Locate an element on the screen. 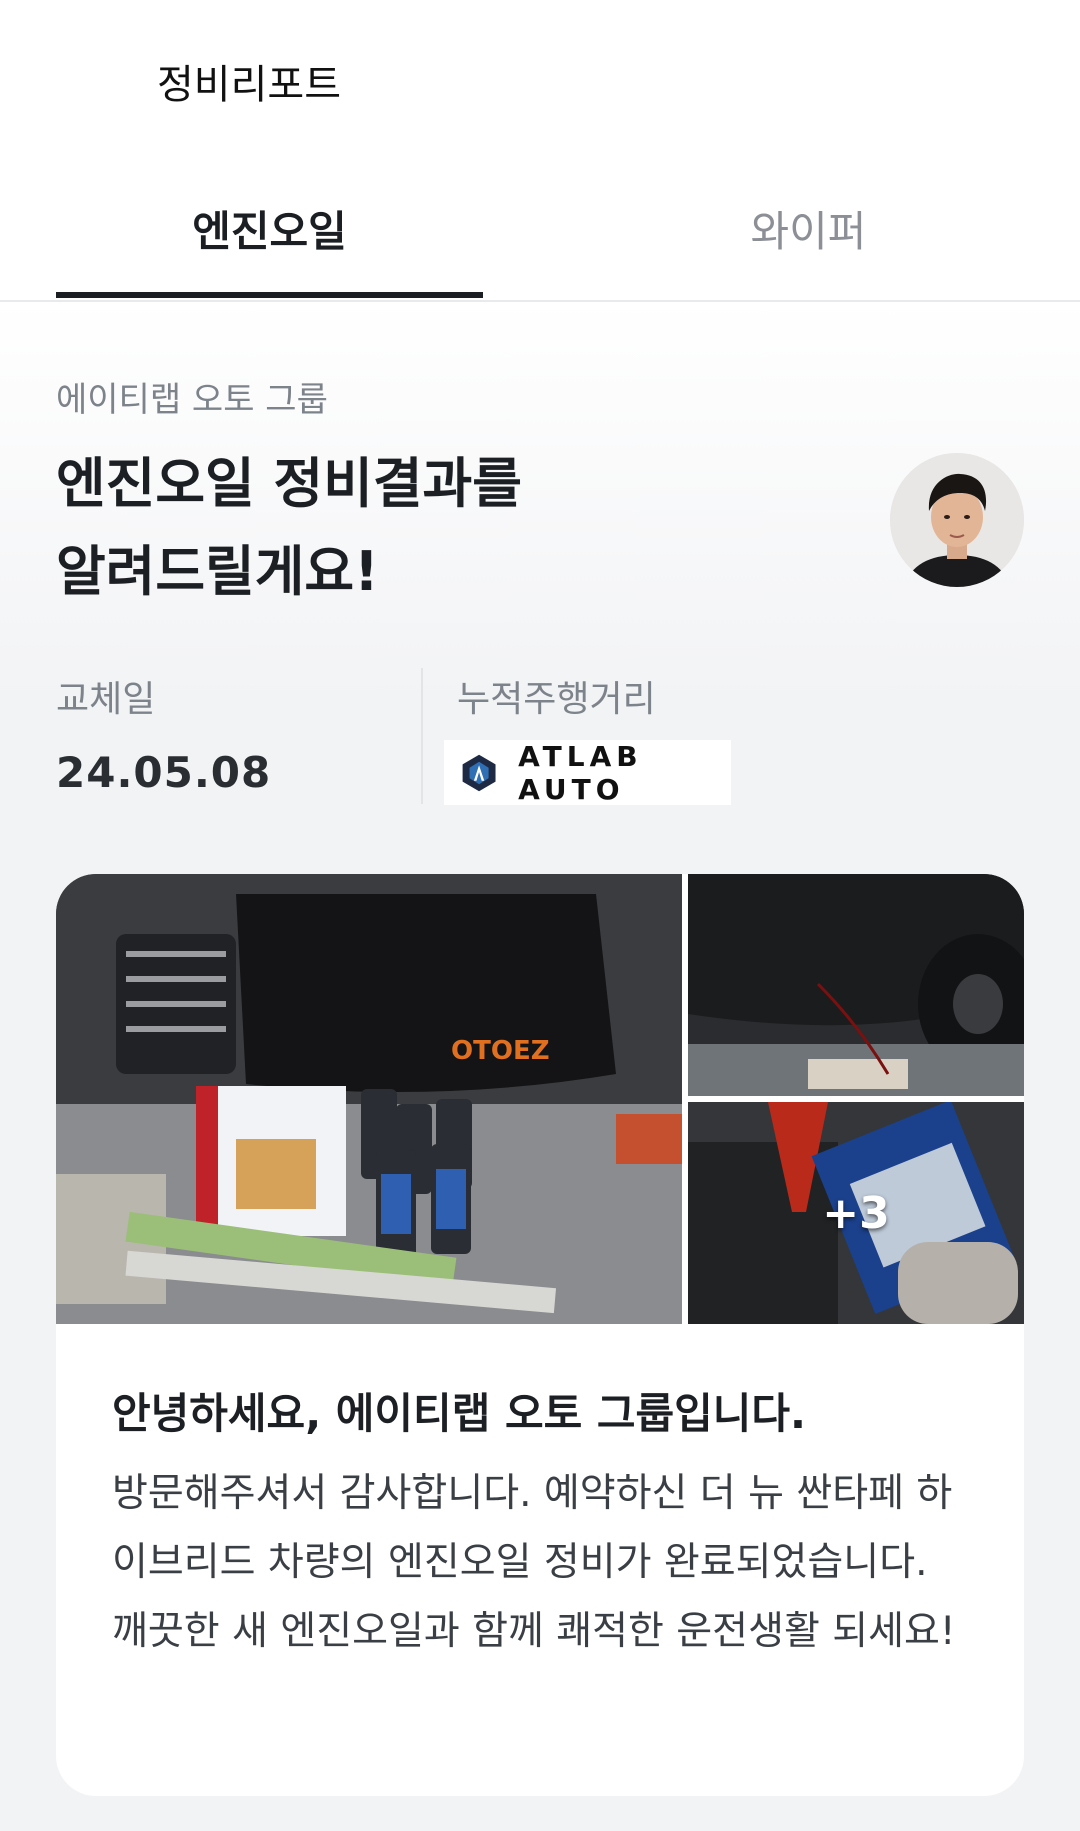  shop-name: 에이티랩 오토 그룹 is located at coordinates (192, 400).